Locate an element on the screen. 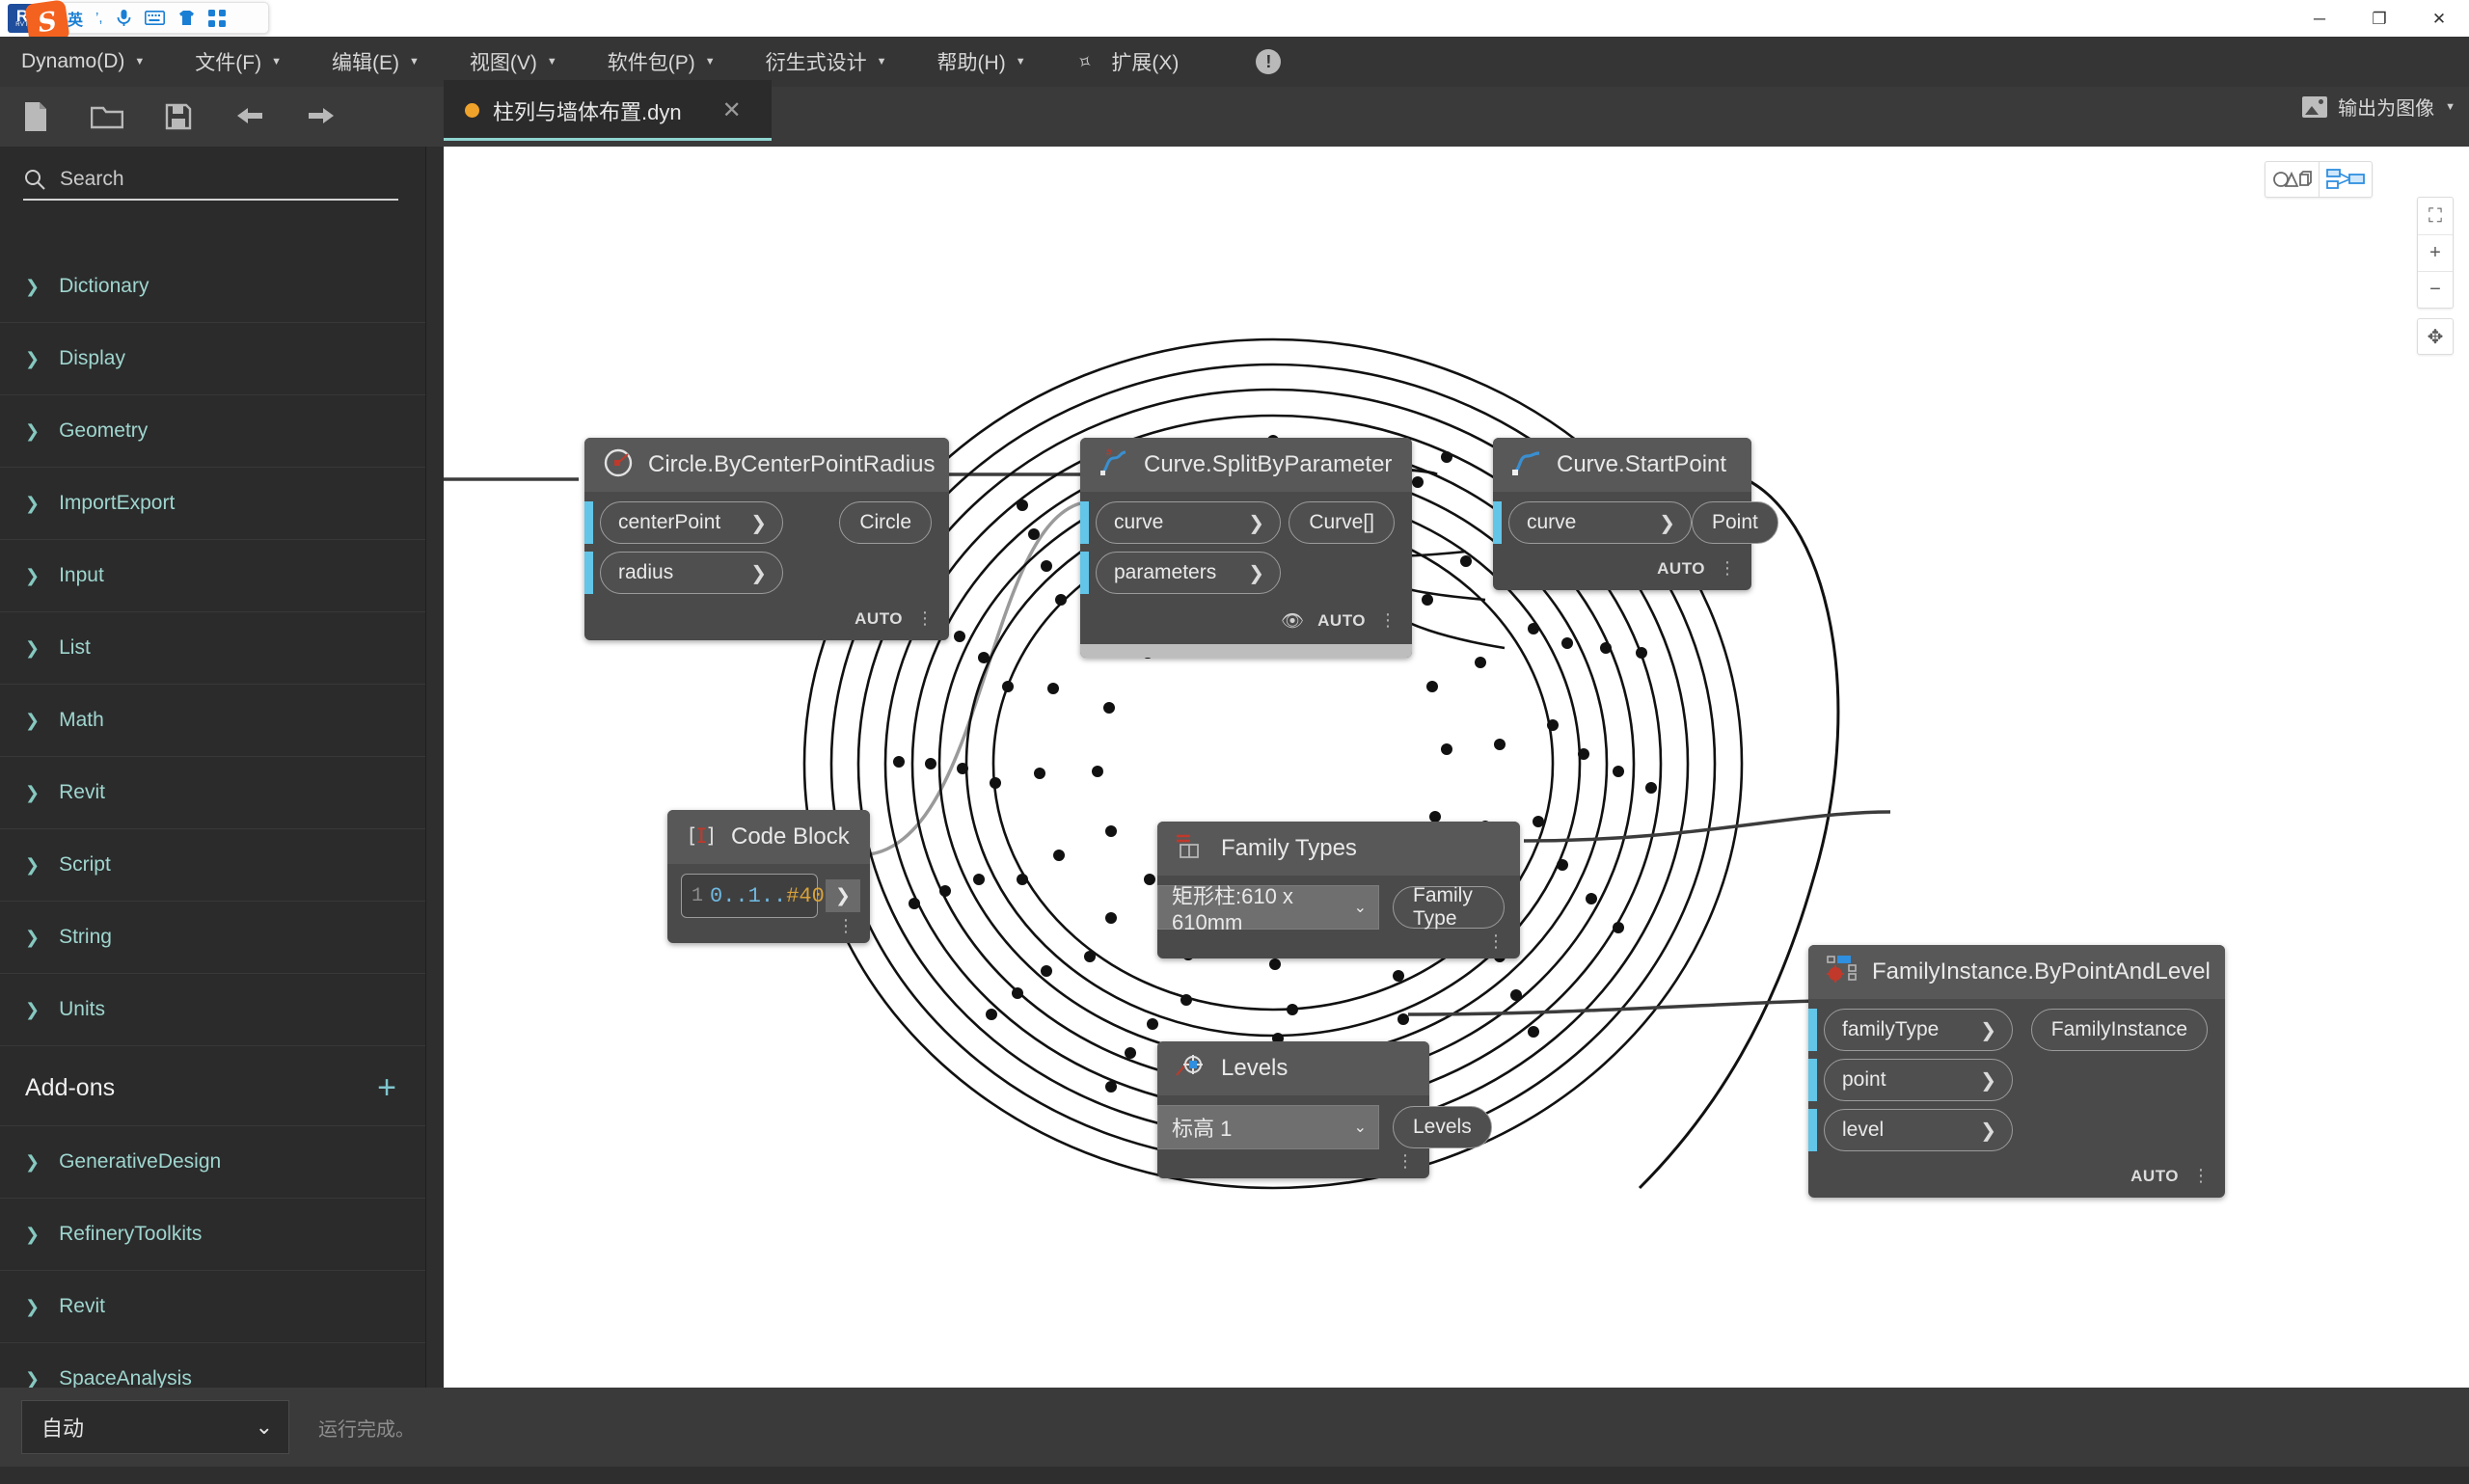 Image resolution: width=2469 pixels, height=1484 pixels. input-port-point: point ❯ is located at coordinates (1919, 1080).